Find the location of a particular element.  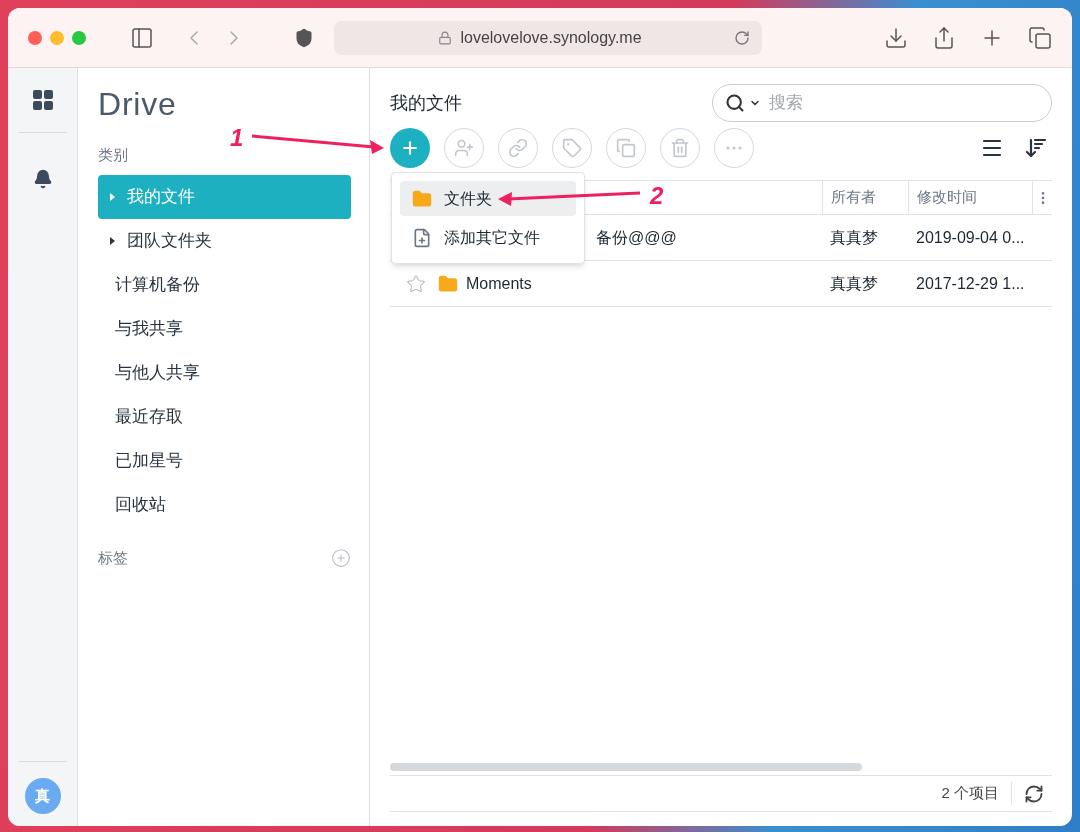

add-button is located at coordinates (410, 148).